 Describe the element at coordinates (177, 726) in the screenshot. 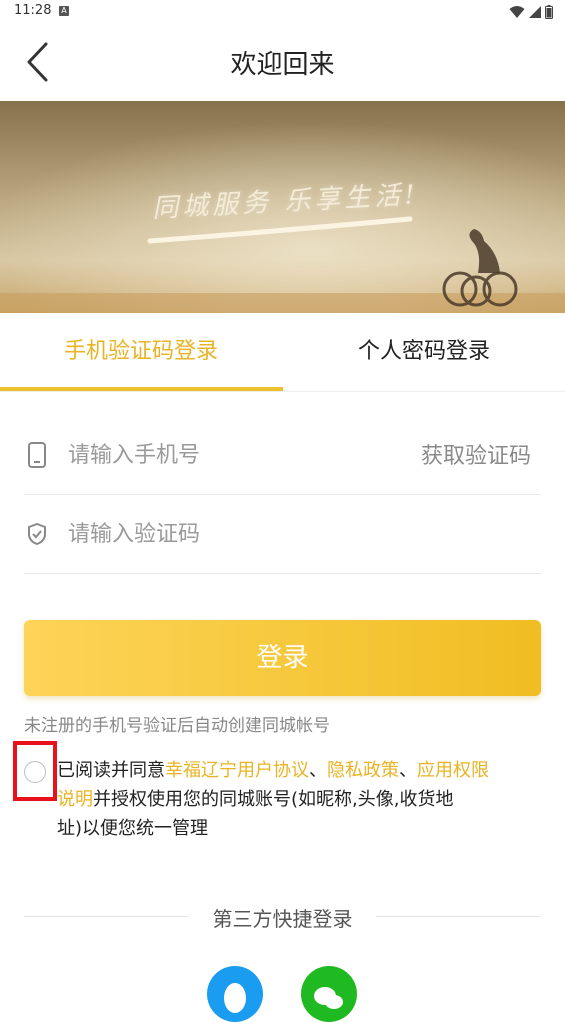

I see `register-hint: 未注册的手机号验证后自动创建同城帐号` at that location.